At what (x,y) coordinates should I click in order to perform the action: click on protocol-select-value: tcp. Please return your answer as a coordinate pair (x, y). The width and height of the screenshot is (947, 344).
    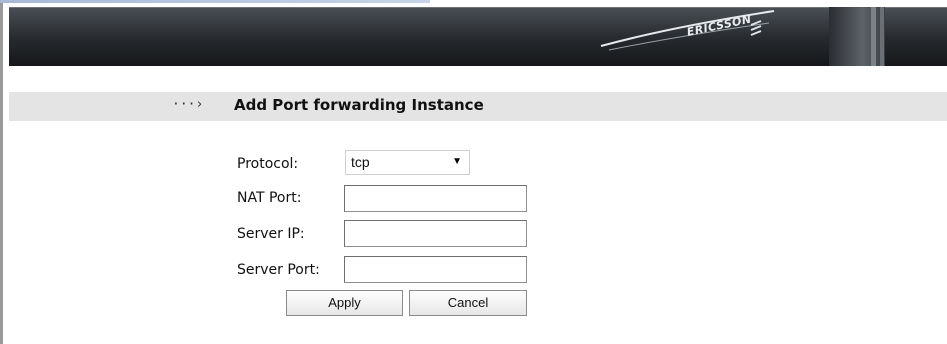
    Looking at the image, I should click on (360, 162).